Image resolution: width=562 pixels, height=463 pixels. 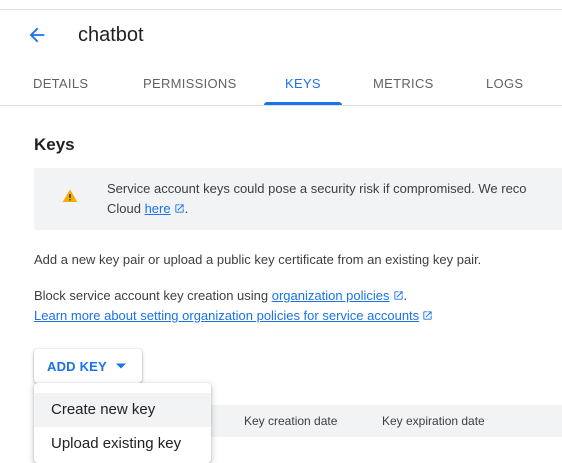 I want to click on menu-item-create-new-key: Create new key, so click(x=122, y=410).